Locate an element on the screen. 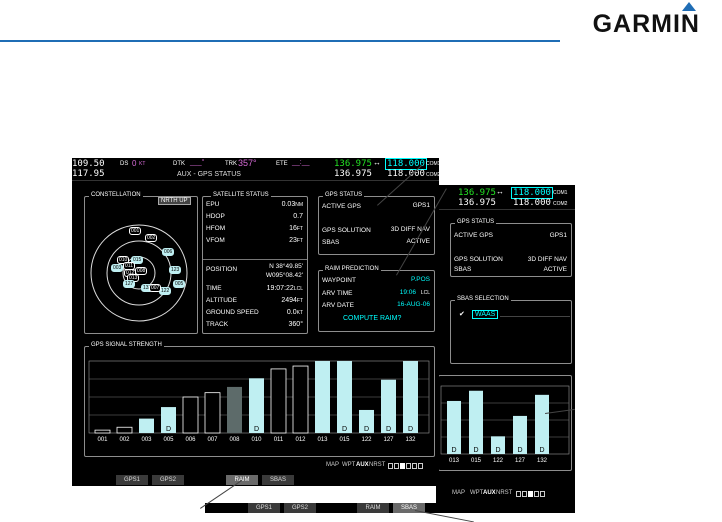 This screenshot has width=722, height=522. gps-status-title: GPS STATUS is located at coordinates (344, 195).